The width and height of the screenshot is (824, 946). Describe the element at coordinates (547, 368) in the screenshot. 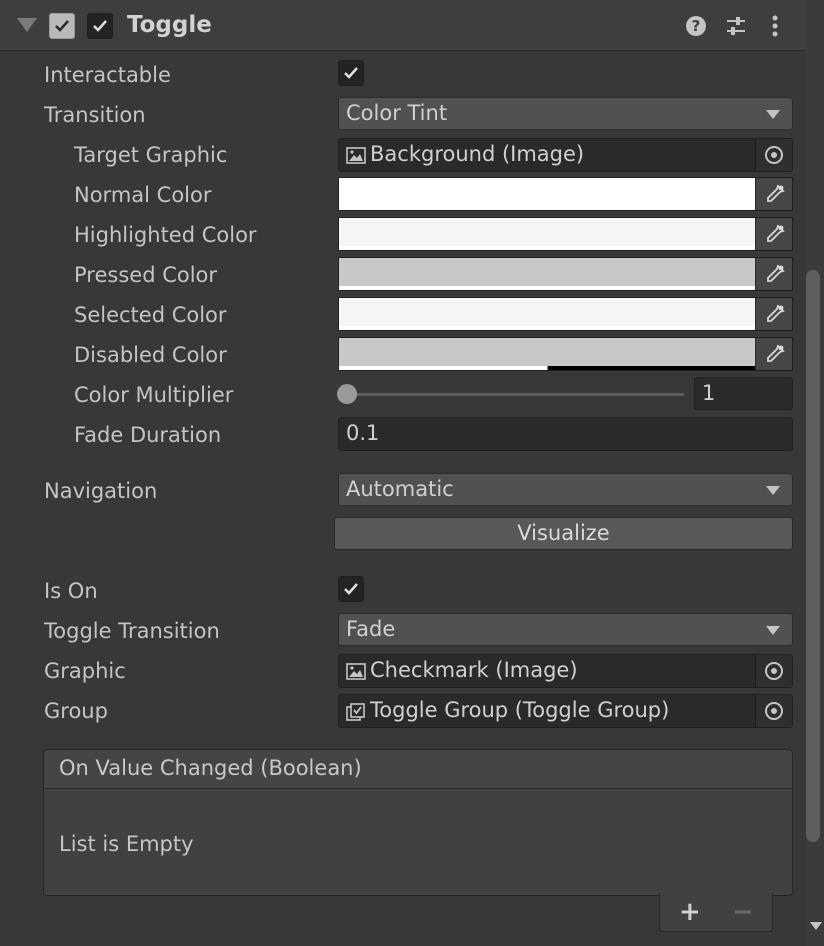

I see `disabled-color-alpha-bar` at that location.